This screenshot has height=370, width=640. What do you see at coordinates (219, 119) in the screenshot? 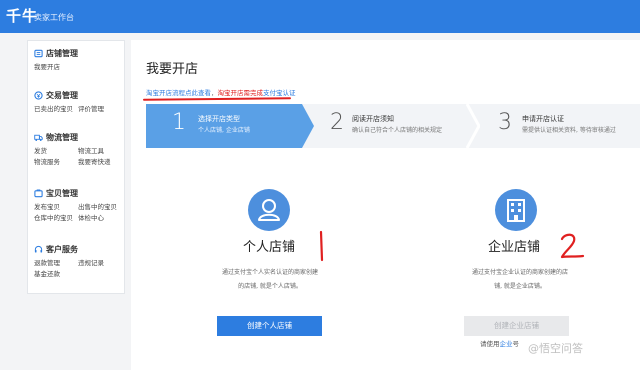
I see `step-1-title: 选择开店类型` at bounding box center [219, 119].